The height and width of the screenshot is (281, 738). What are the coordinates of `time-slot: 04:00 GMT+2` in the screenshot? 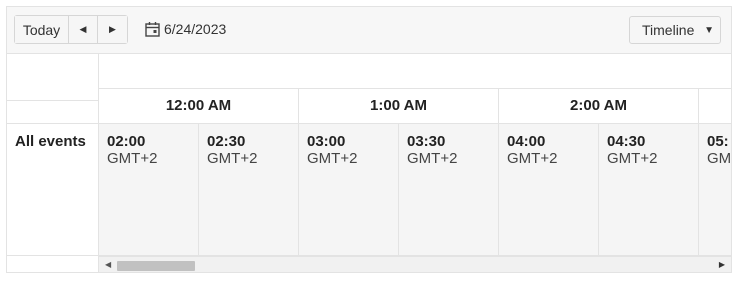 It's located at (549, 189).